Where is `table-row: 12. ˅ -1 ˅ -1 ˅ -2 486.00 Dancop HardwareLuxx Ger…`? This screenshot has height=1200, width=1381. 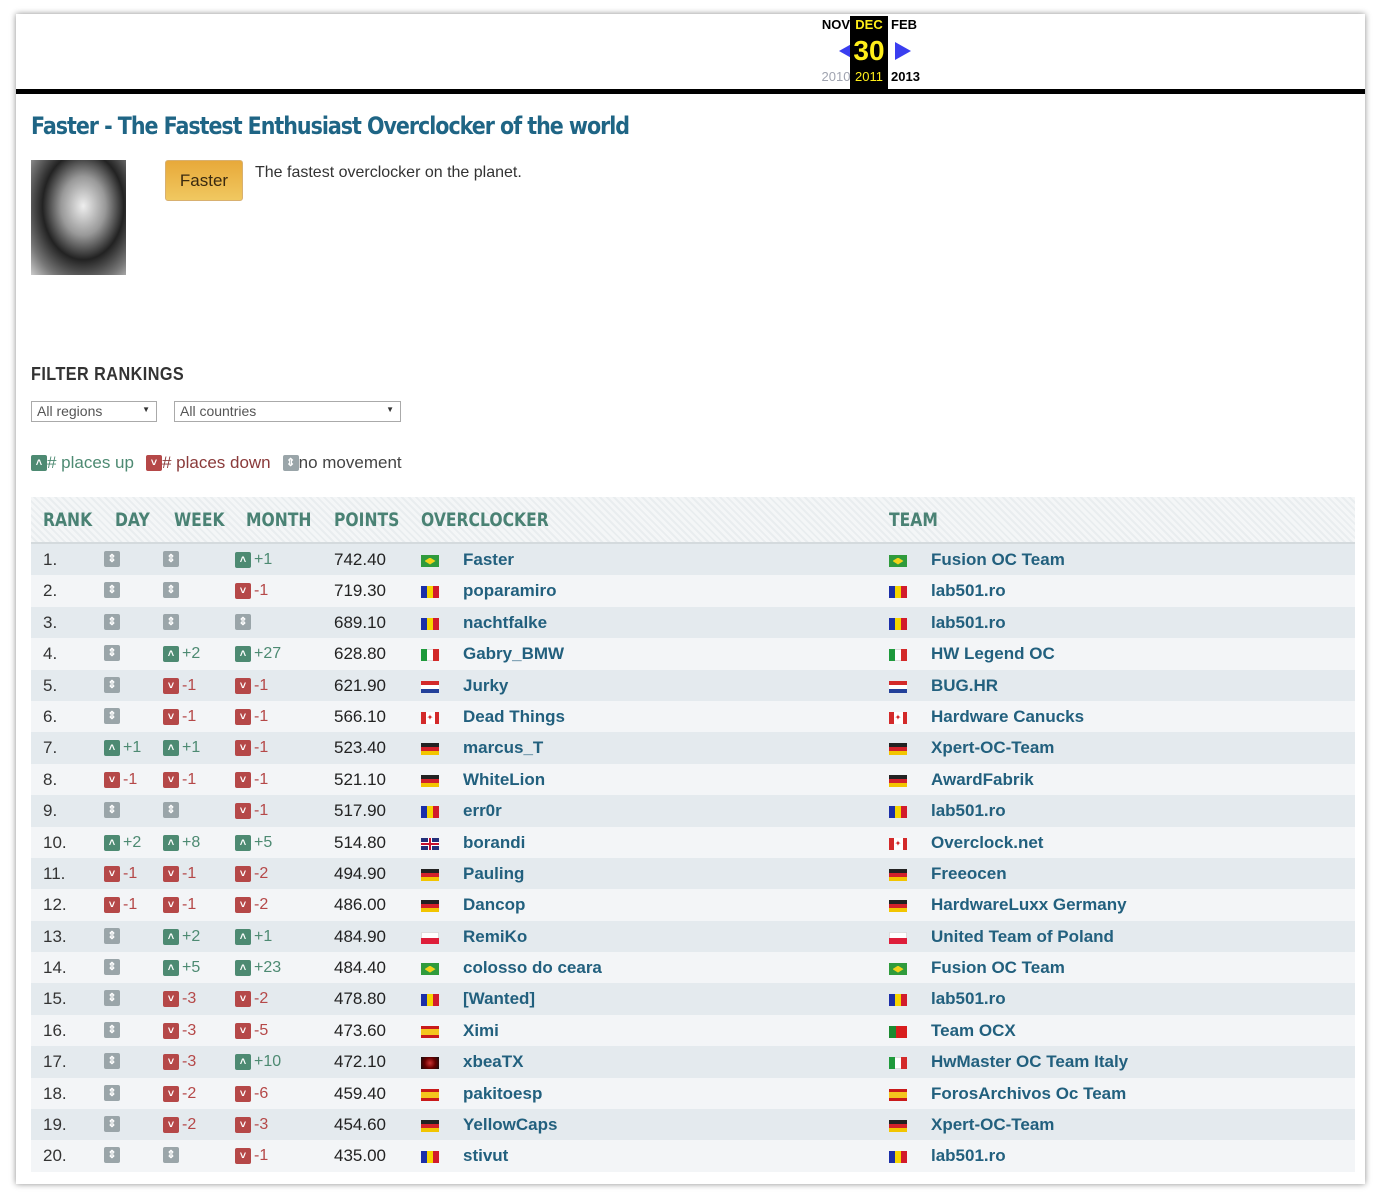
table-row: 12. ˅ -1 ˅ -1 ˅ -2 486.00 Dancop HardwareLuxx Ger… is located at coordinates (693, 905).